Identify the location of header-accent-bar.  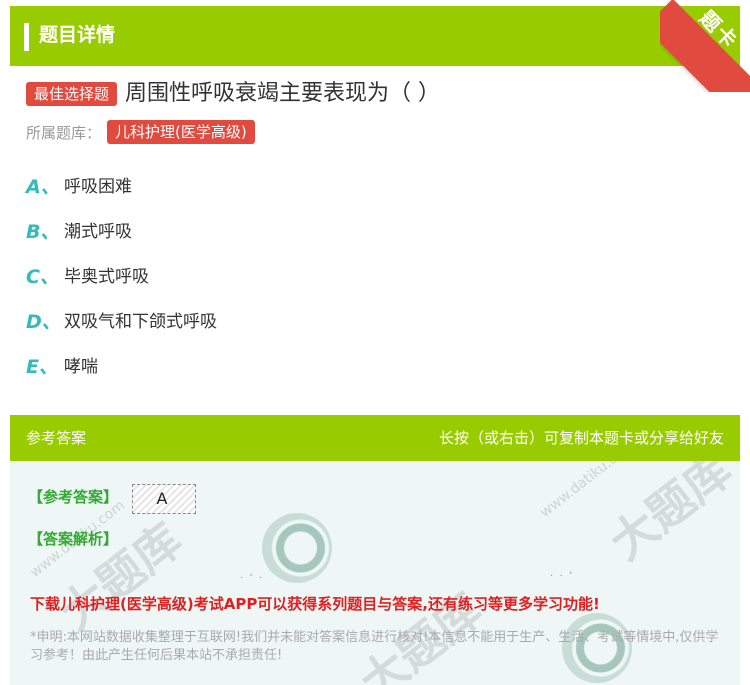
(26, 37).